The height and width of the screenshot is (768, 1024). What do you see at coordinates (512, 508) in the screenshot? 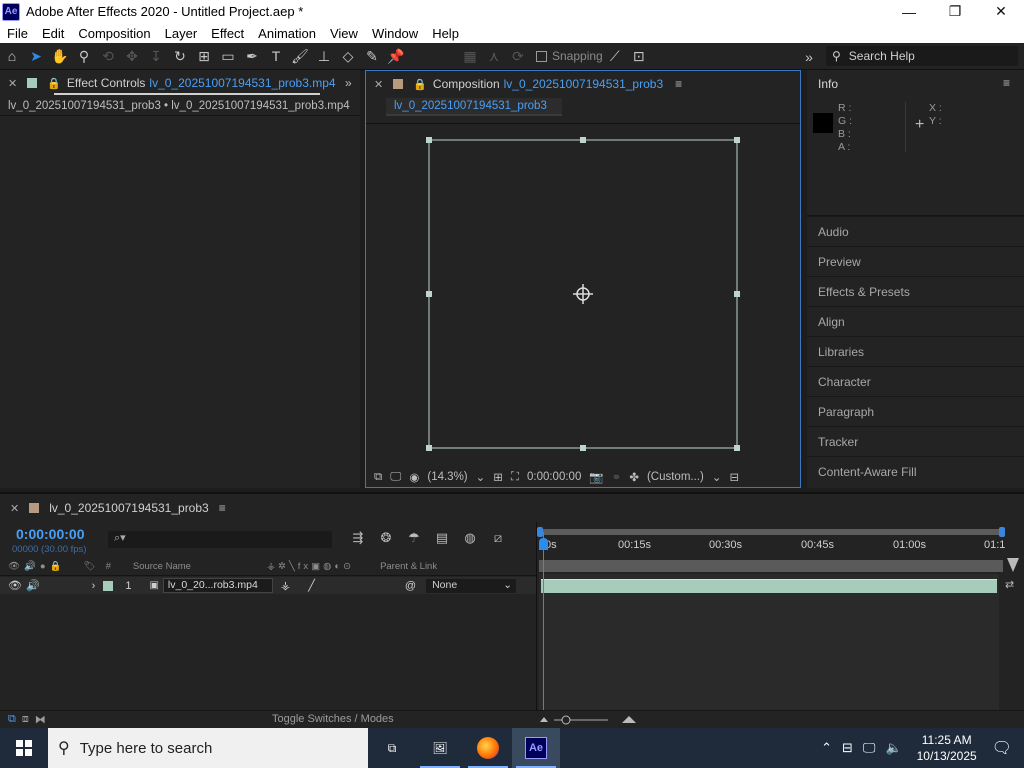
I see `timeline-tab: ✕ lv_0_20251007194531_prob3 ≡` at bounding box center [512, 508].